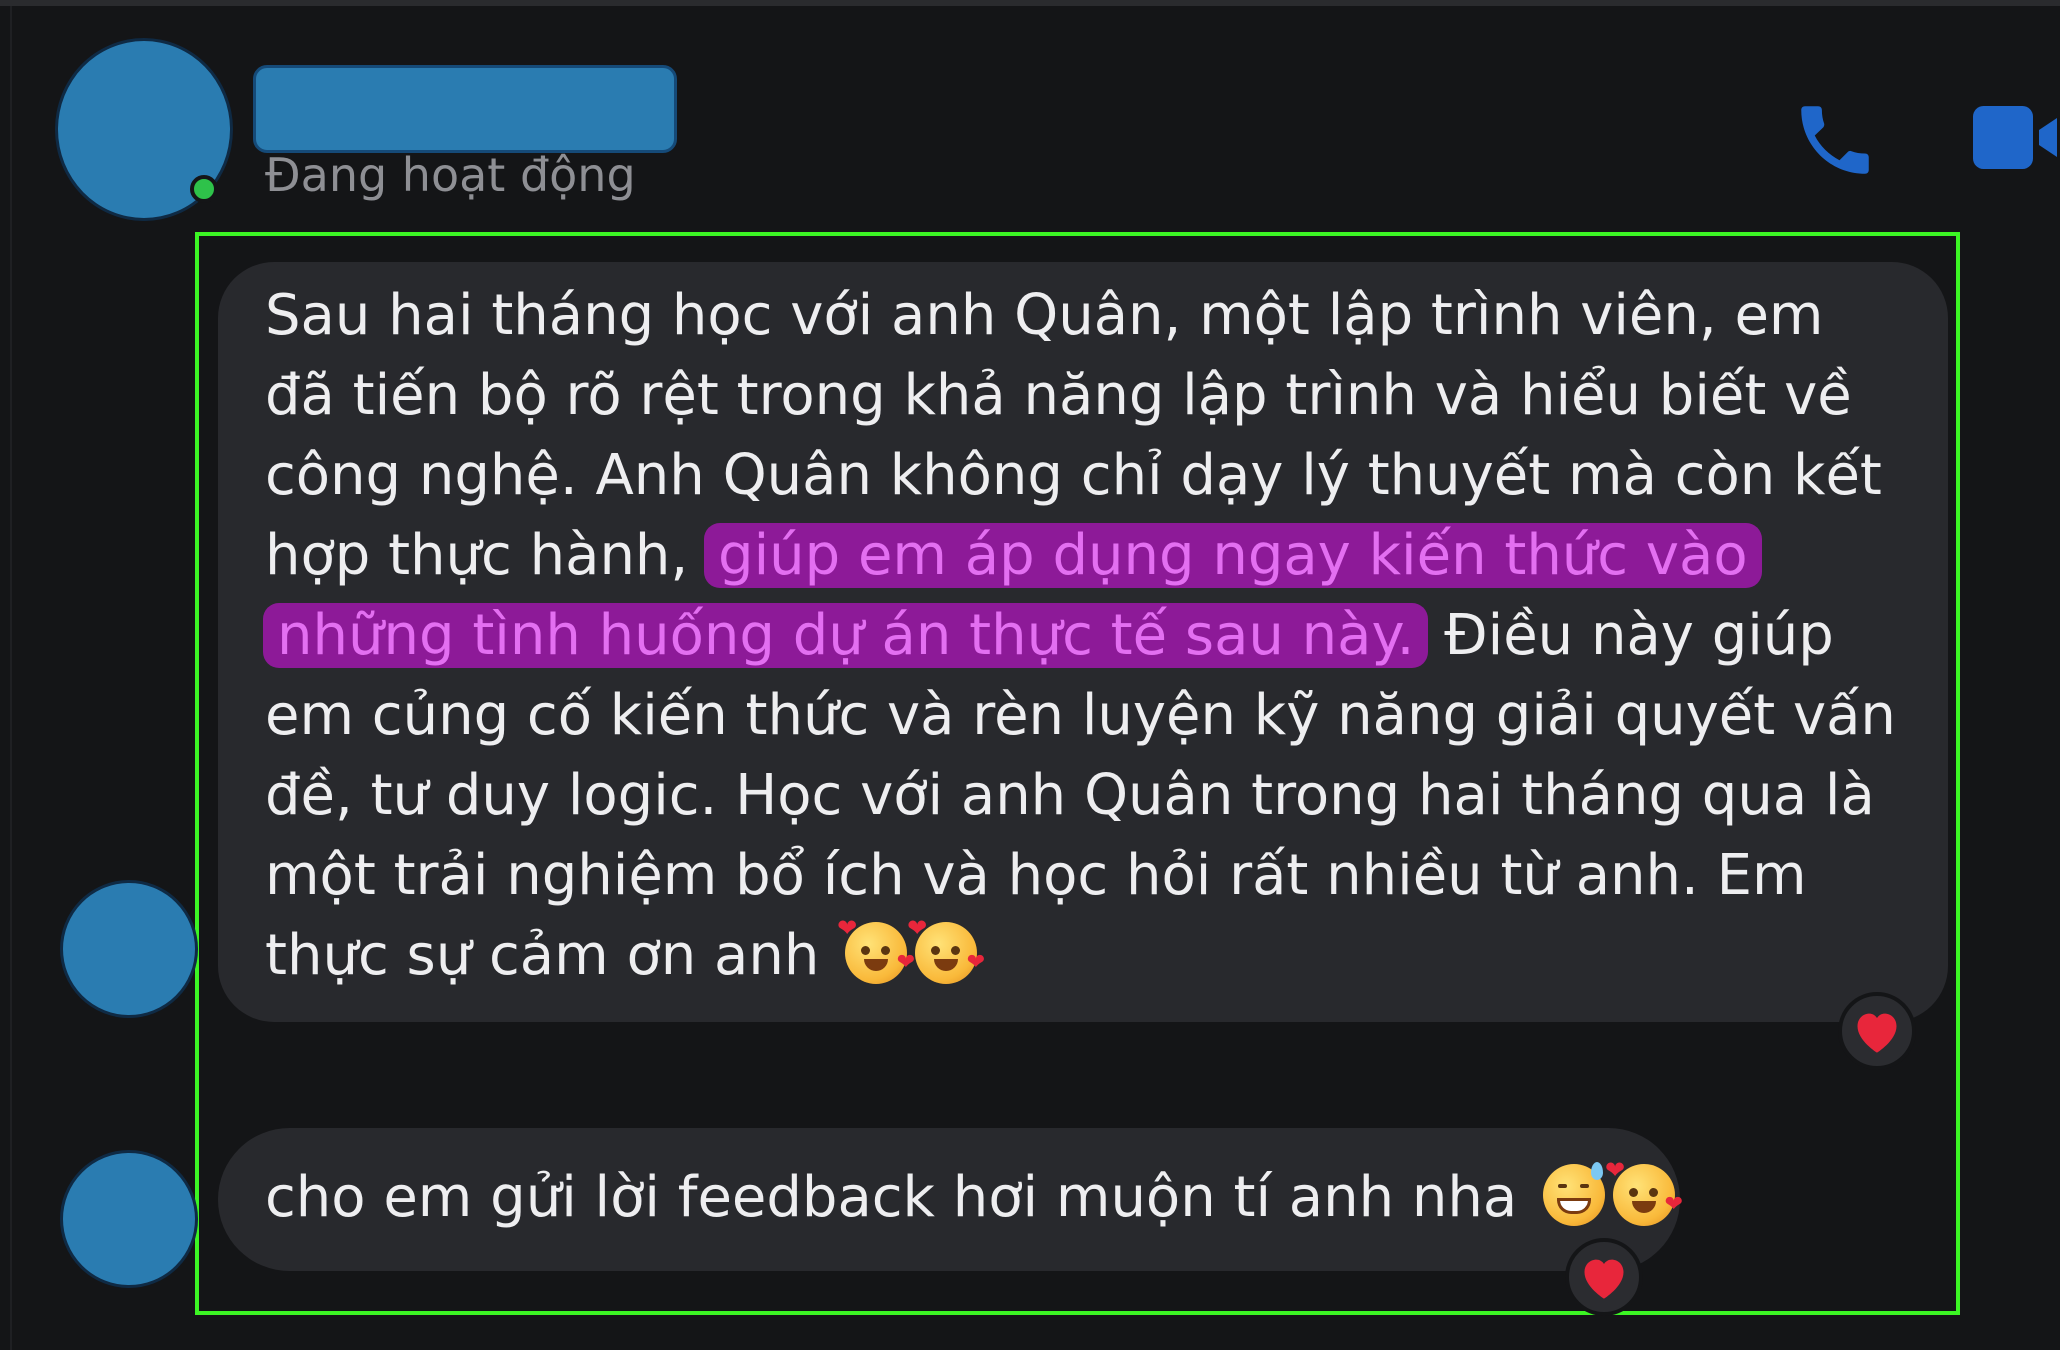  What do you see at coordinates (2015, 137) in the screenshot?
I see `video-camera-icon` at bounding box center [2015, 137].